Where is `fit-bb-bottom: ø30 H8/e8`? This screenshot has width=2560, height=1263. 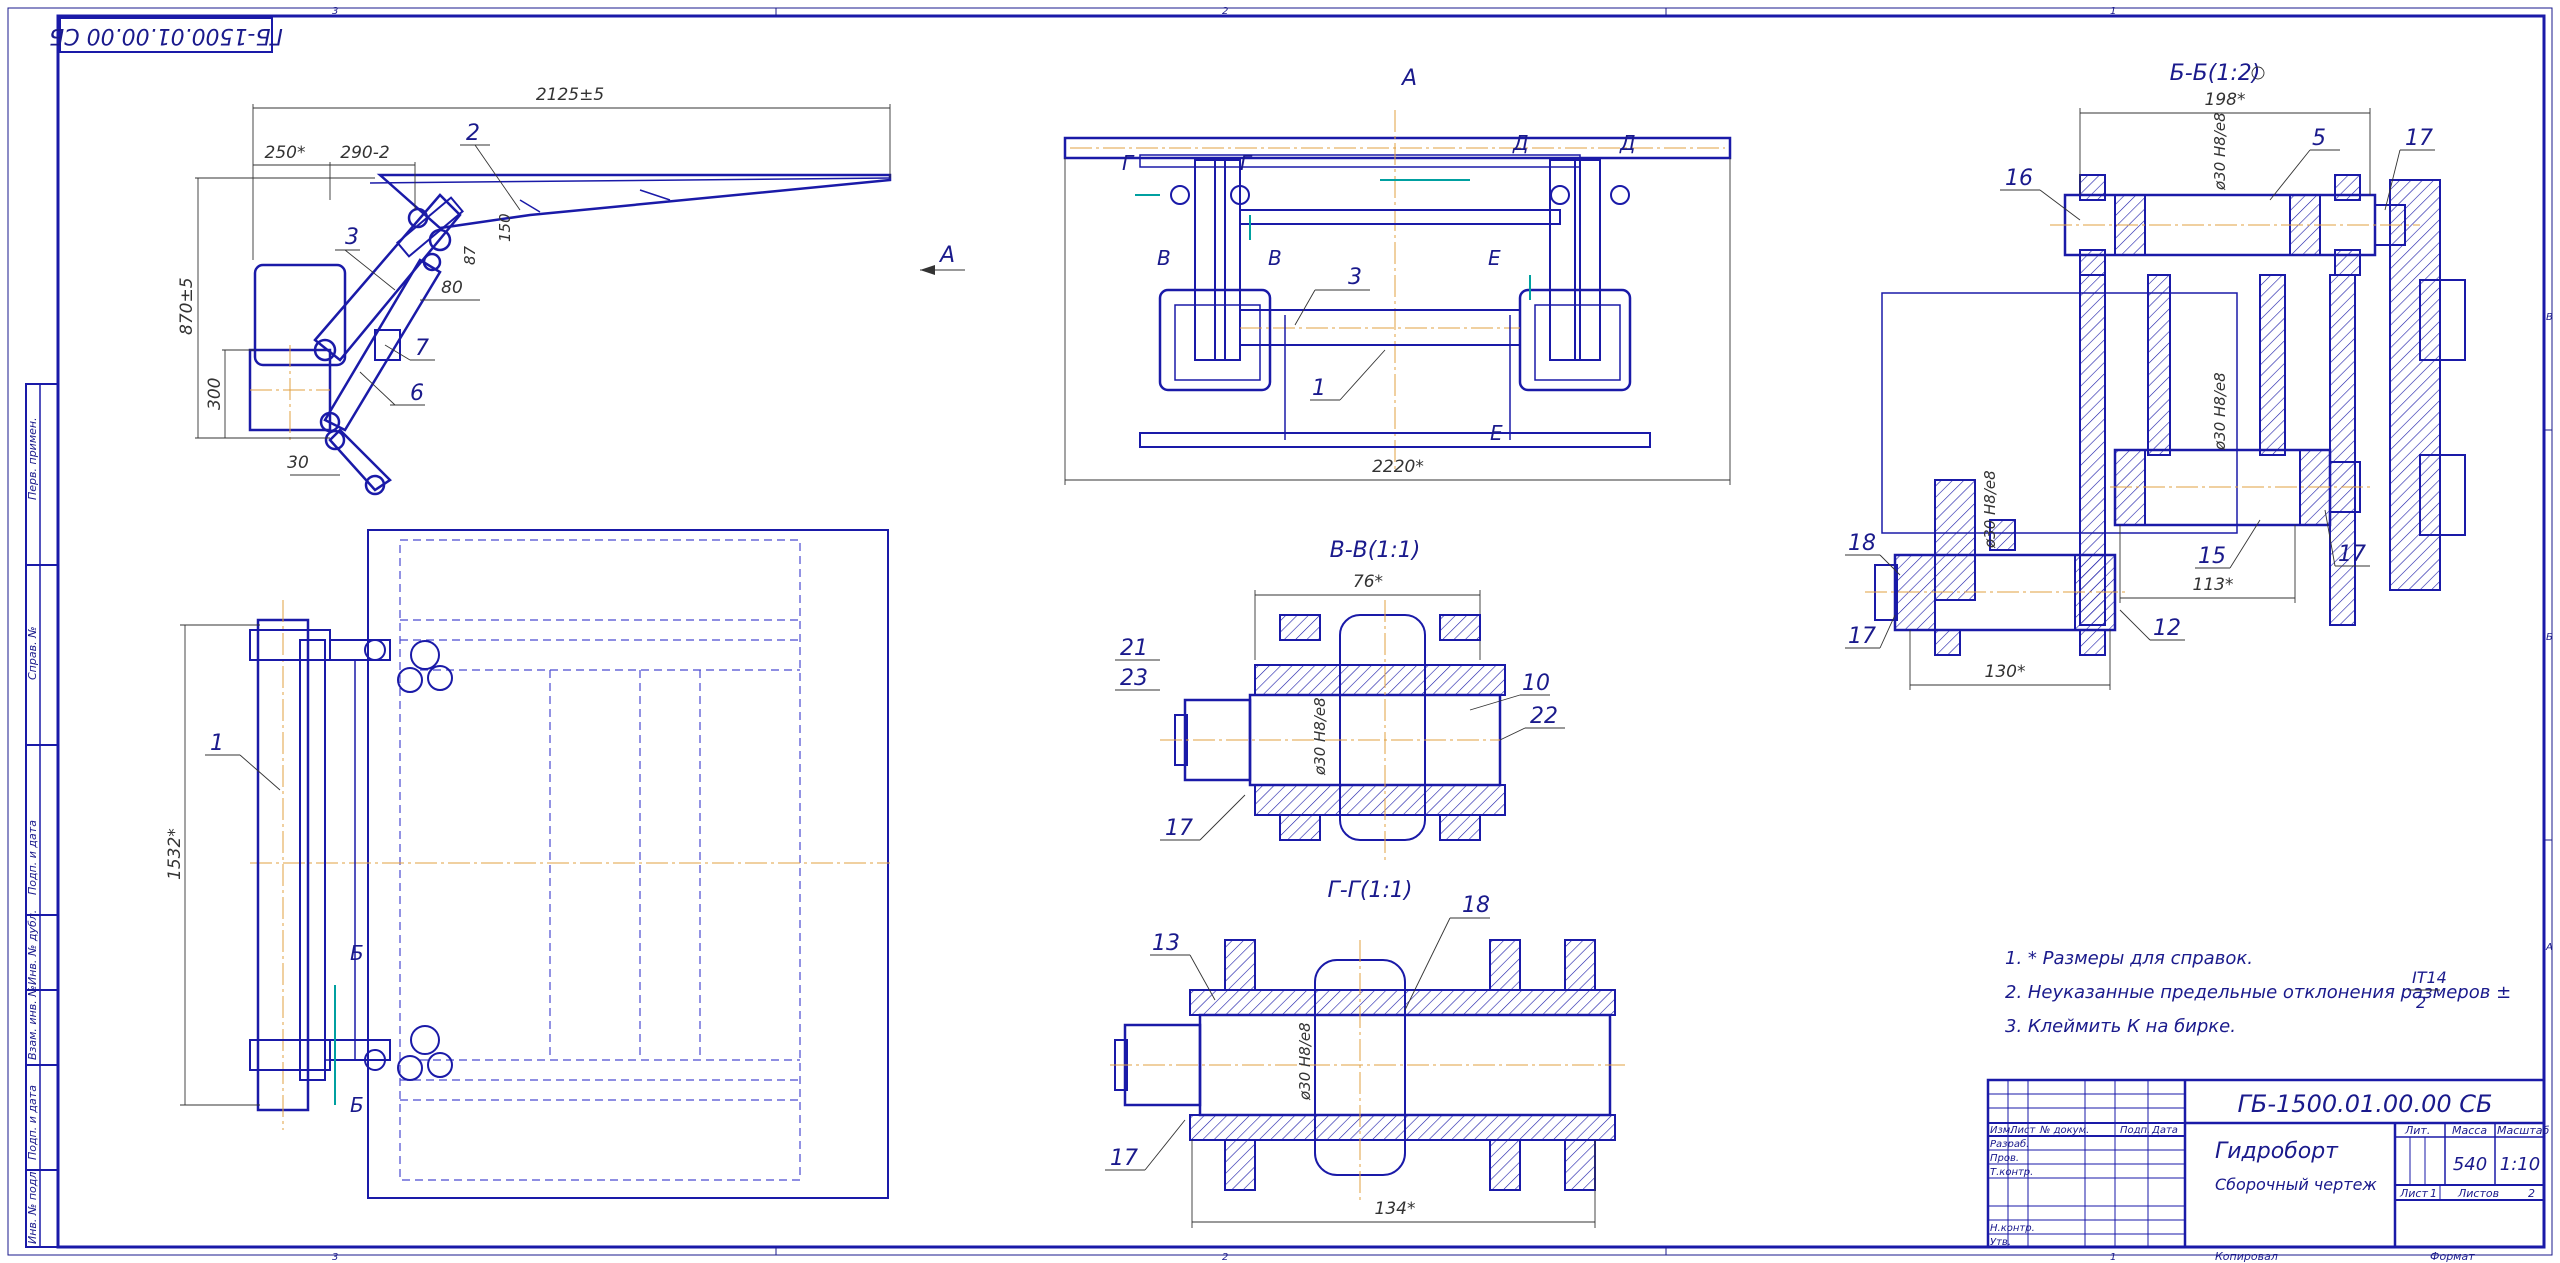
fit-bb-bottom: ø30 H8/e8 is located at coordinates (1990, 509).